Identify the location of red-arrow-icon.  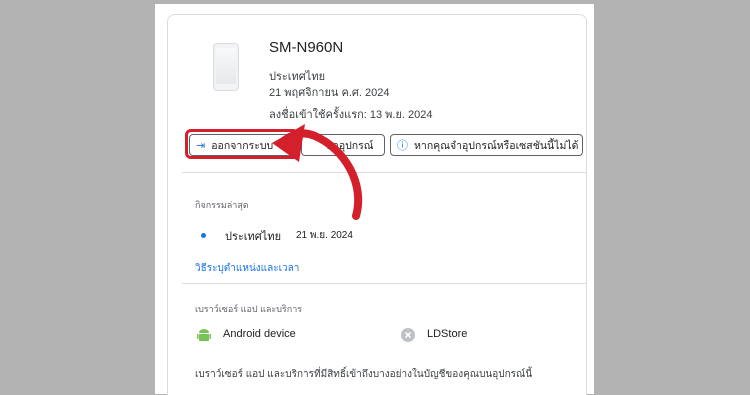
(317, 172).